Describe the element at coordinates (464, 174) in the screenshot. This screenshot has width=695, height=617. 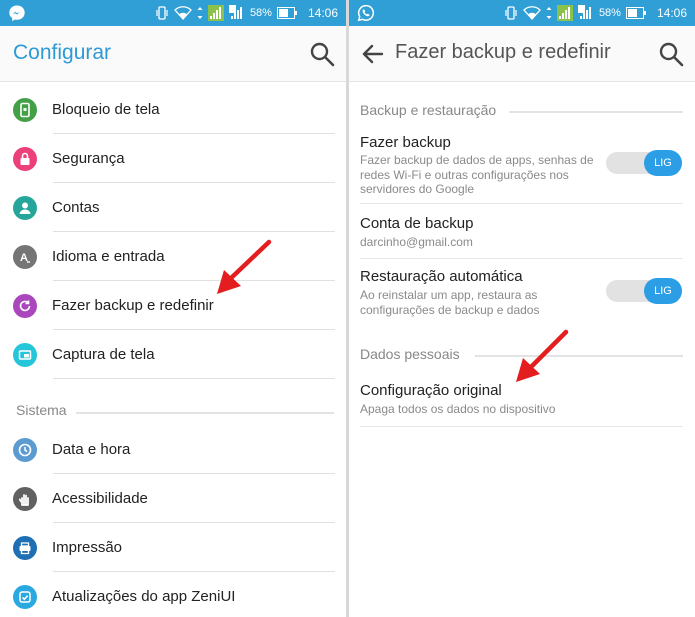
I see `backup-subtitle-line: redes Wi-Fi e outras configurações nos` at that location.